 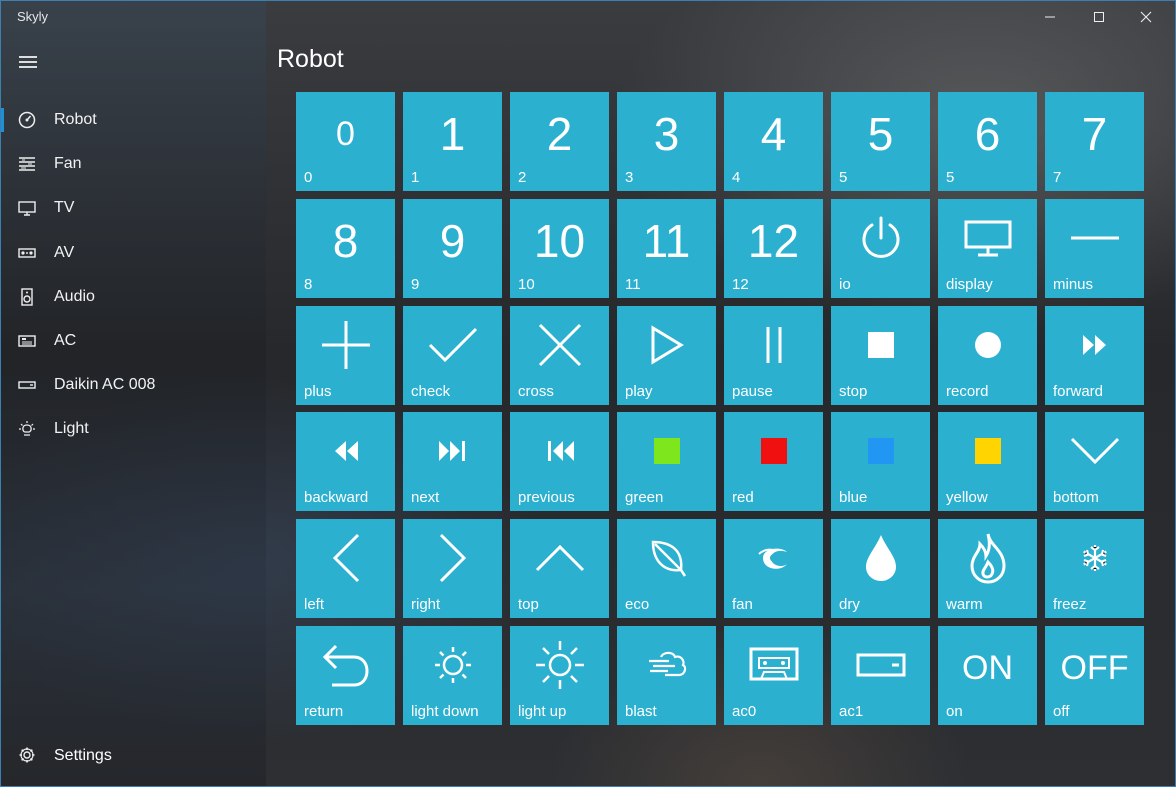 I want to click on tile-label: bottom, so click(x=1076, y=497).